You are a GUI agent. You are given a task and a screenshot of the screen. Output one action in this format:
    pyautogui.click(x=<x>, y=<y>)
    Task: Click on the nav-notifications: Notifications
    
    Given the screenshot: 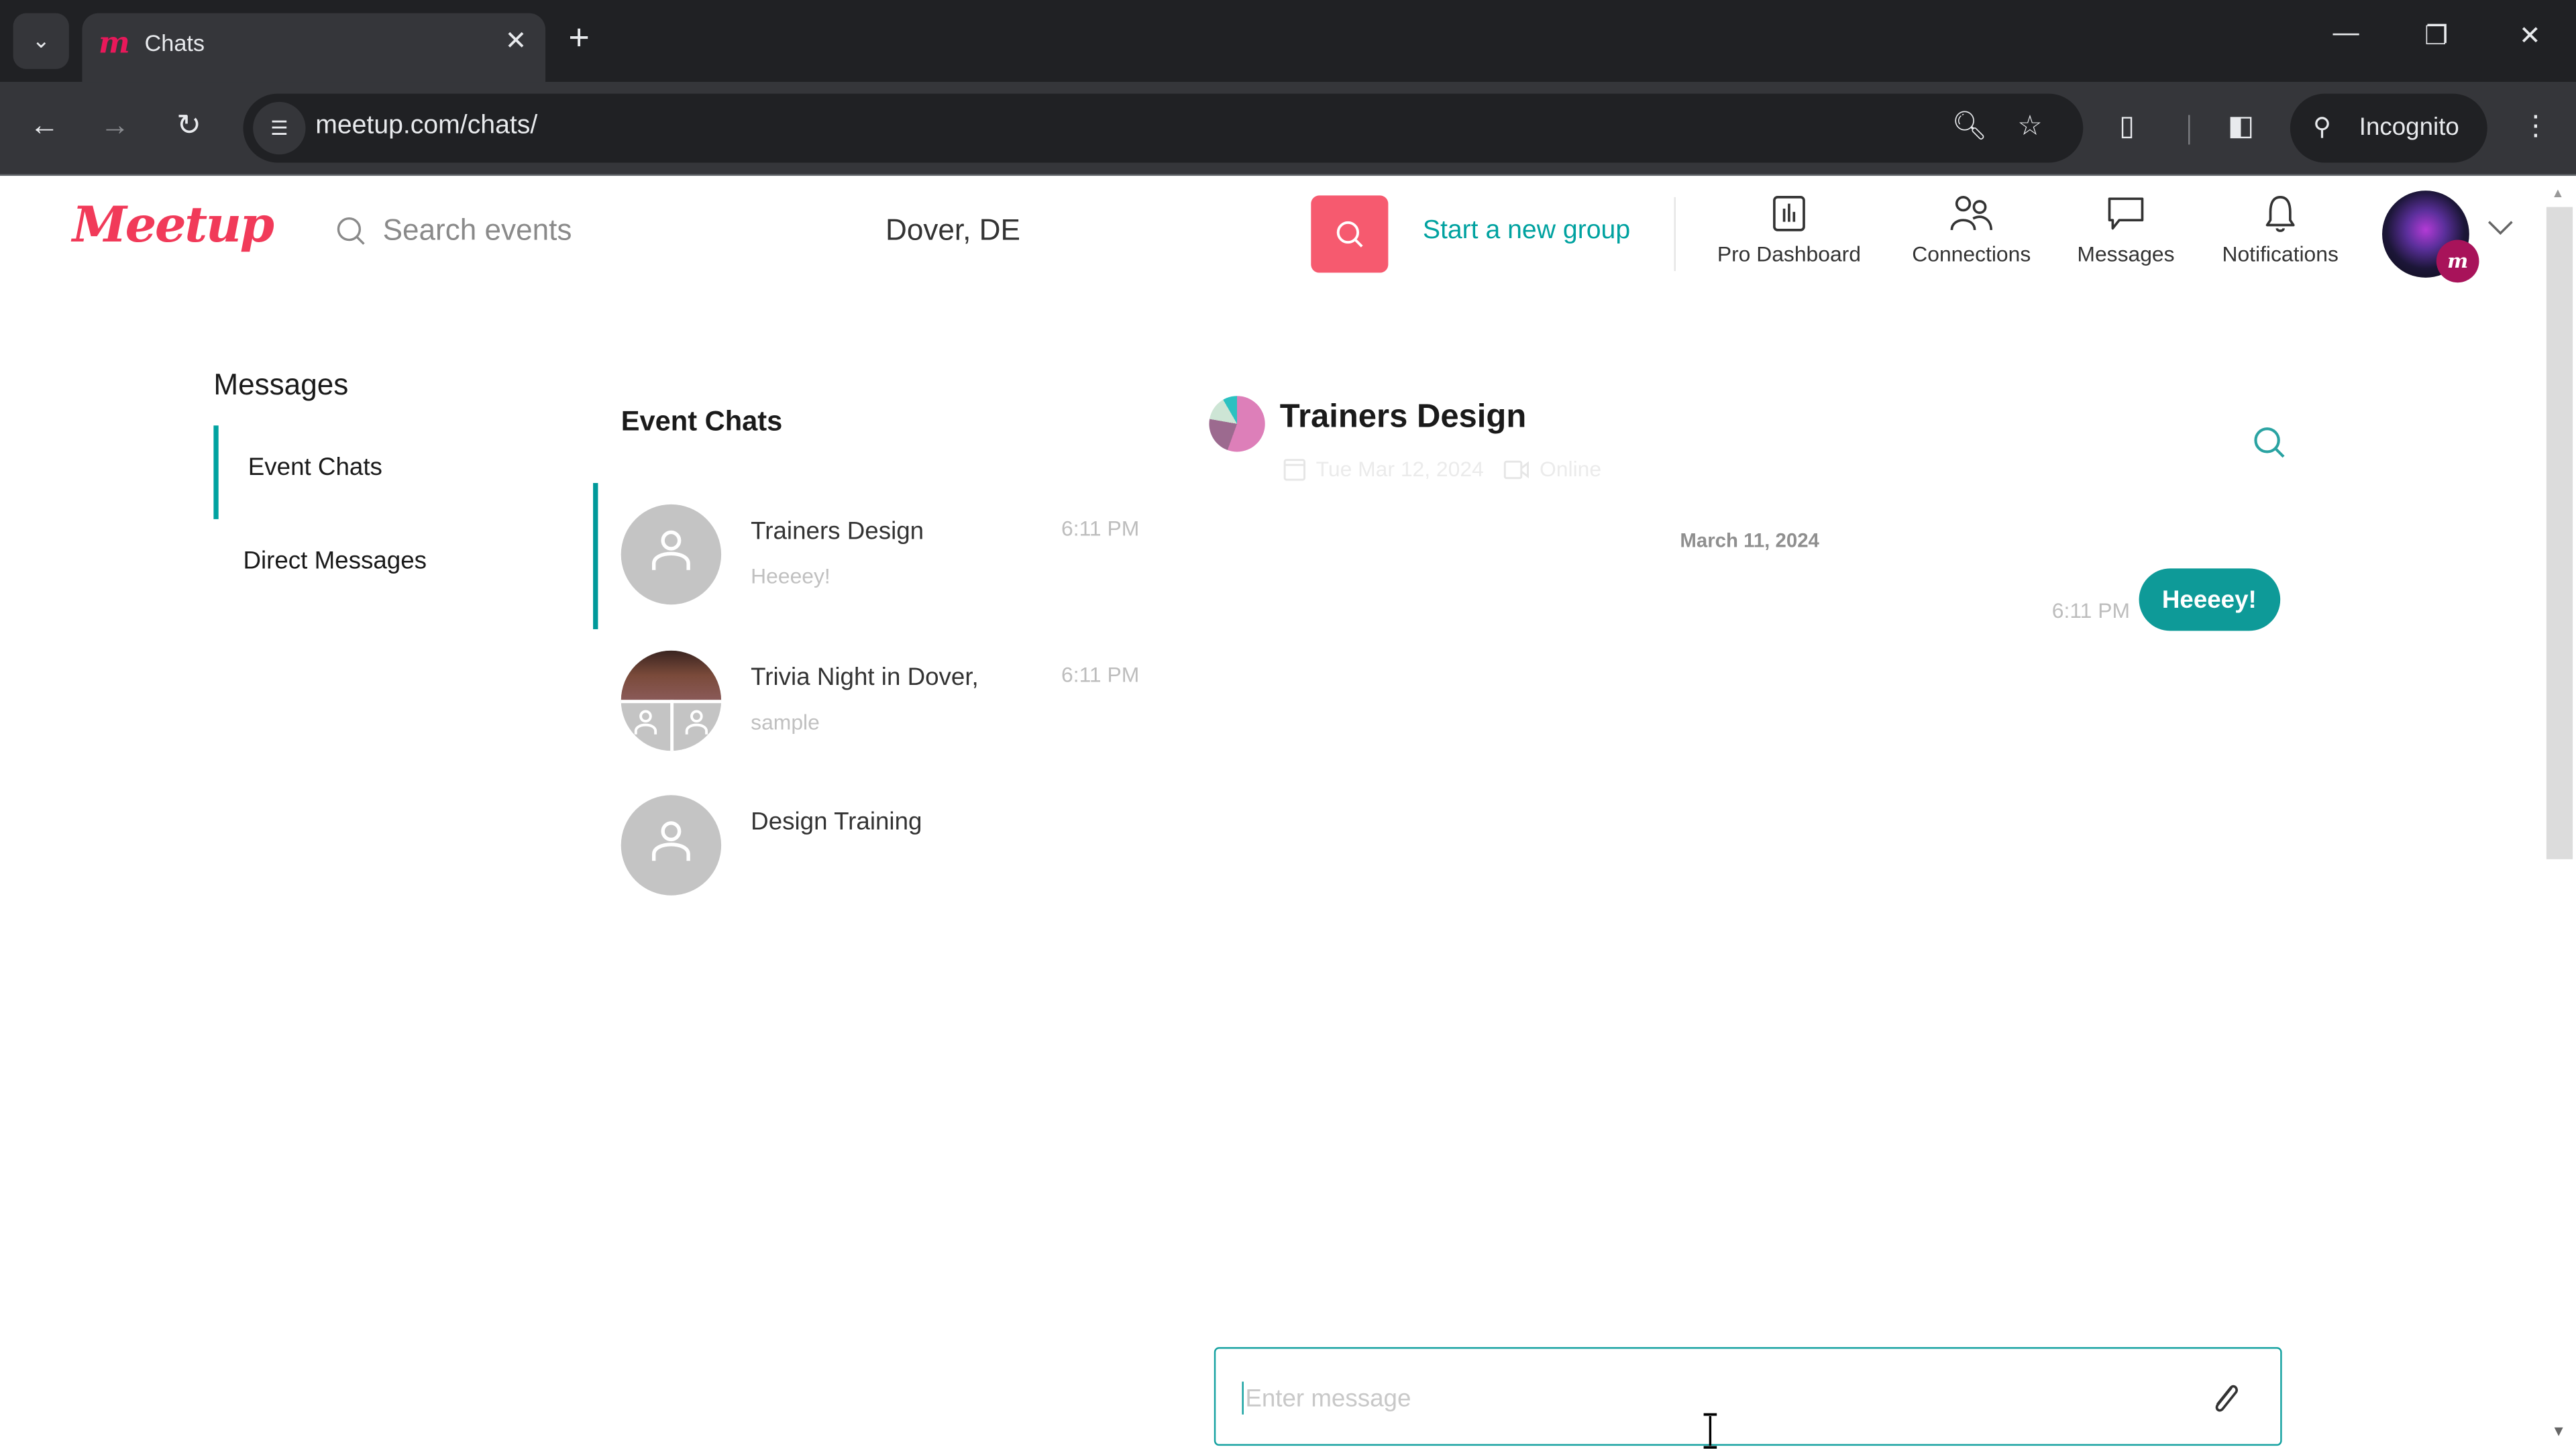 What is the action you would take?
    pyautogui.click(x=2280, y=230)
    